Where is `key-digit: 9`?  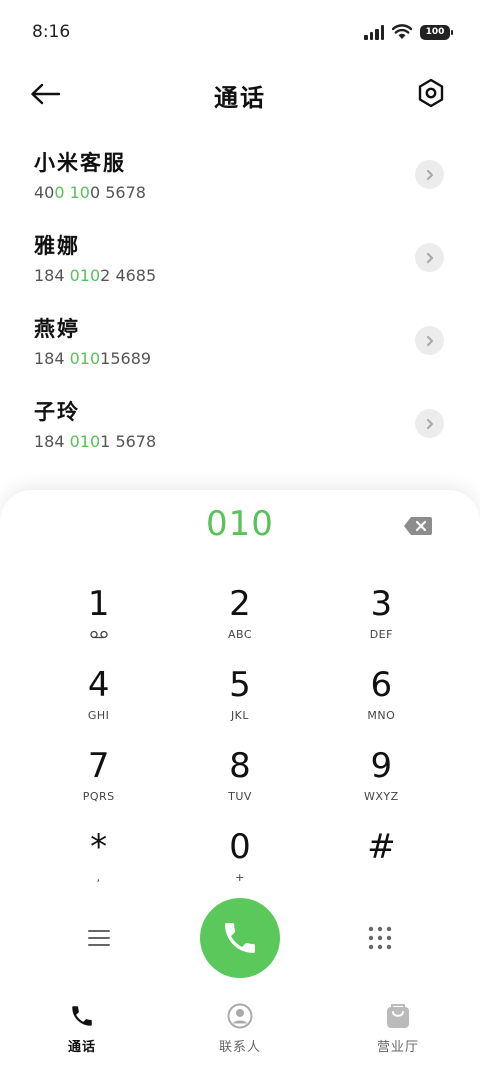 key-digit: 9 is located at coordinates (381, 766).